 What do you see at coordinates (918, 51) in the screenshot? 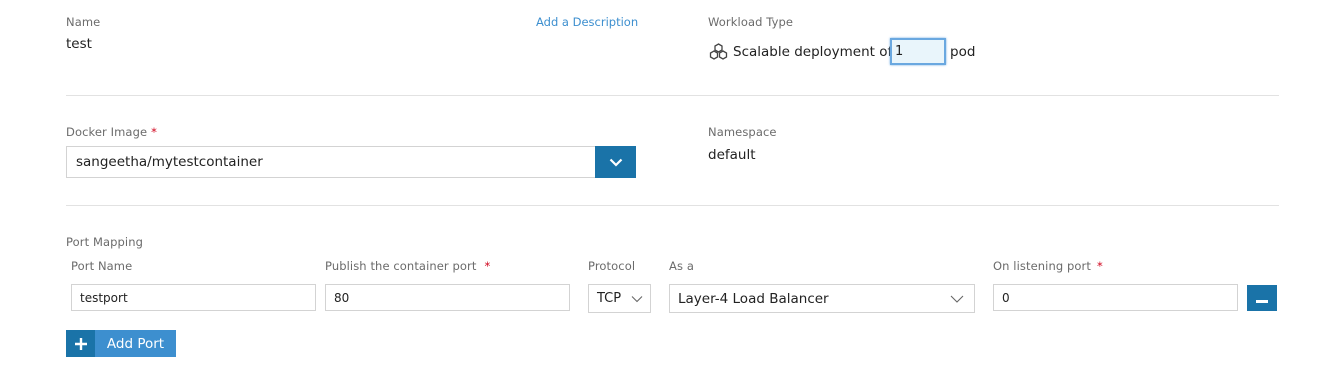
I see `pod-count-input` at bounding box center [918, 51].